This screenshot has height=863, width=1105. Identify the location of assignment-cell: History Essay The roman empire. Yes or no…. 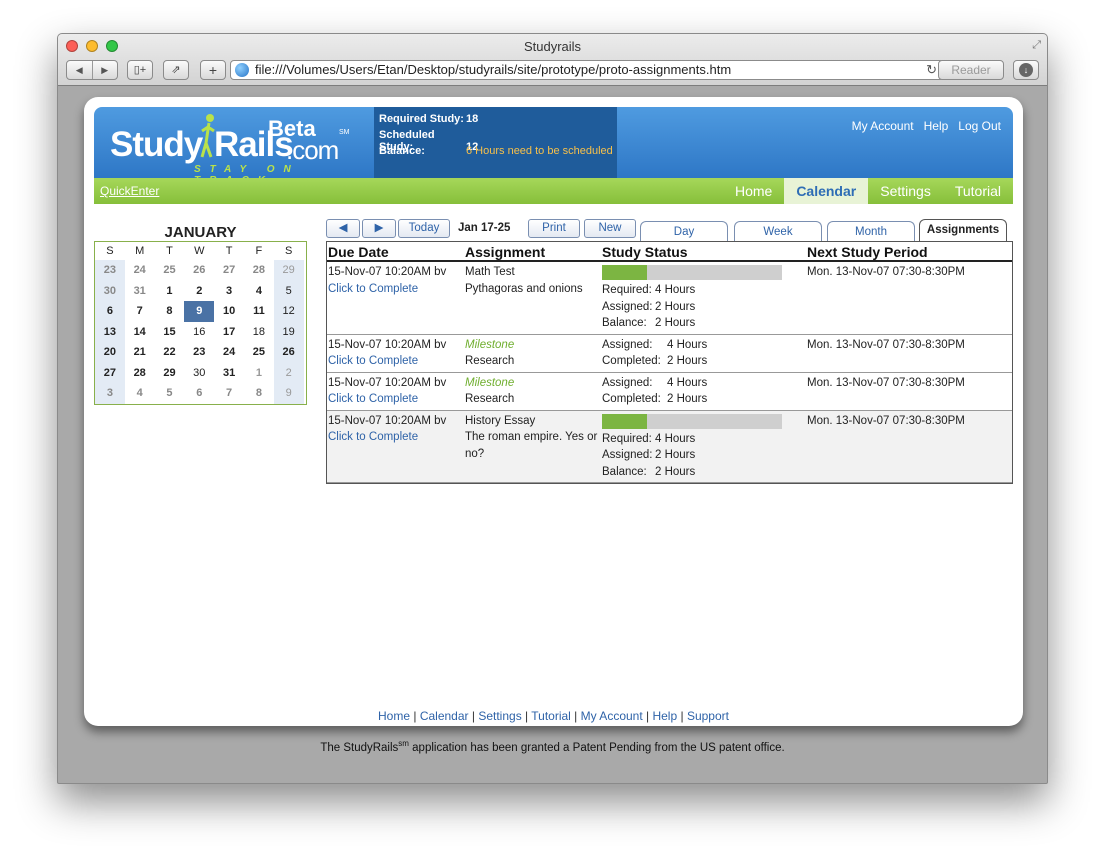
(533, 447).